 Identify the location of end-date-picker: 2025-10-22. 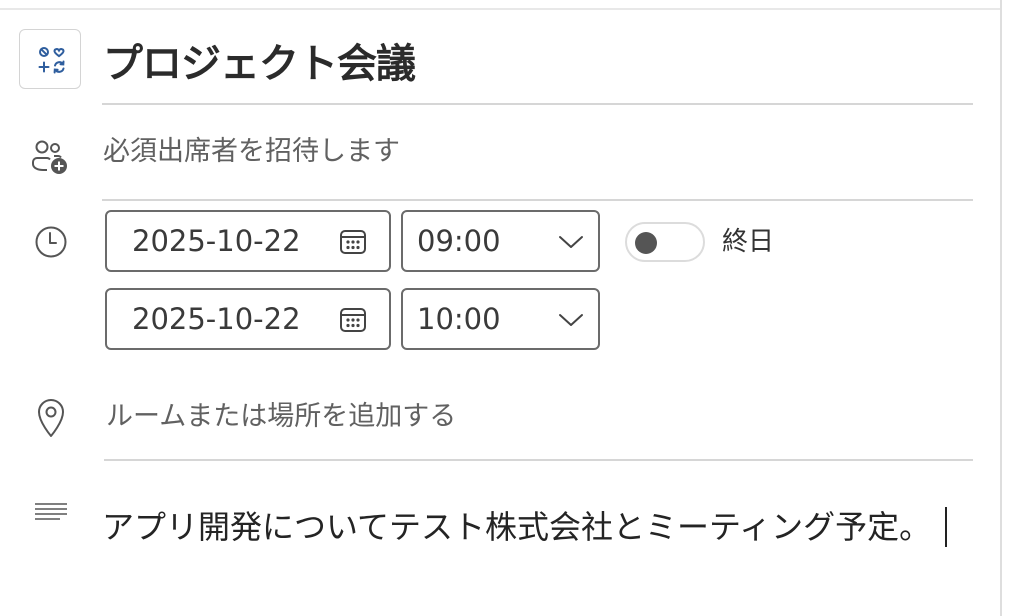
(248, 319).